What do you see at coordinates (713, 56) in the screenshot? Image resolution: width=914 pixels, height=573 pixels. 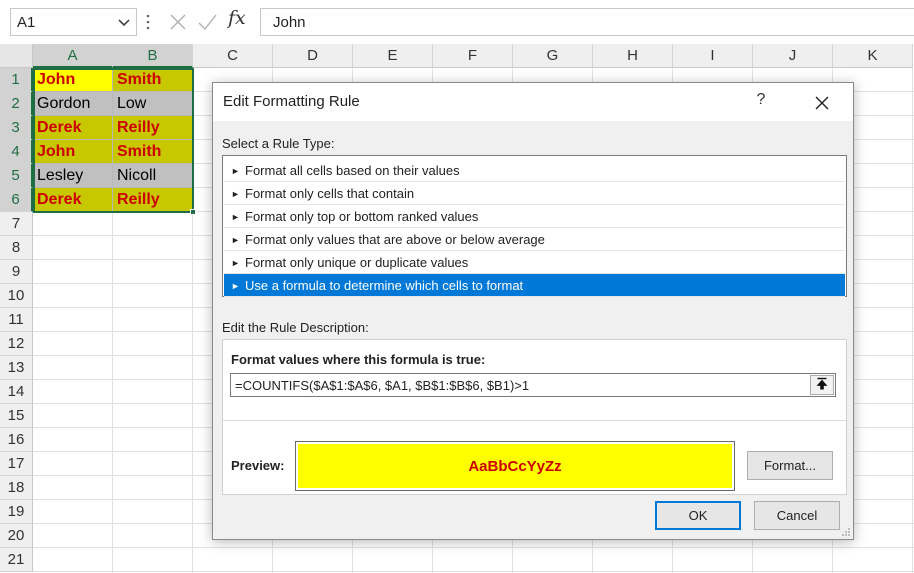 I see `column-header-i: I` at bounding box center [713, 56].